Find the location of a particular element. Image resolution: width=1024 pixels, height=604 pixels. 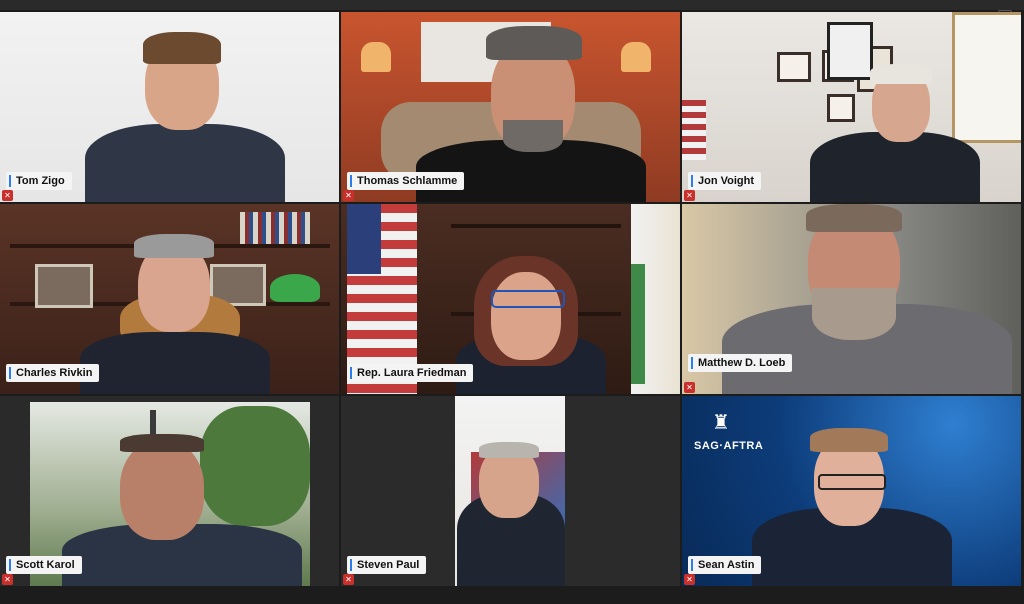

participant-tile: Tom Zigo ✕ is located at coordinates (169, 107).